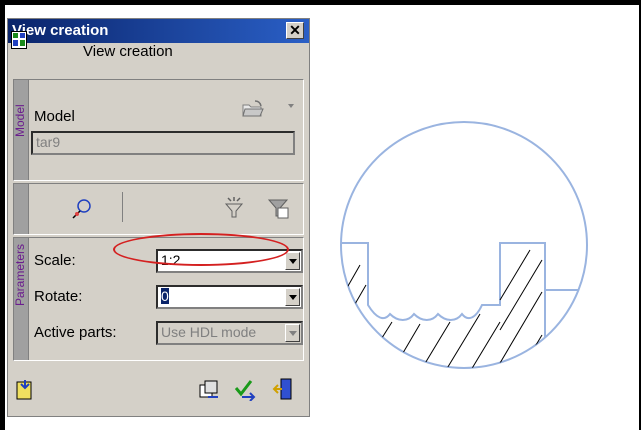 This screenshot has height=430, width=641. I want to click on model-label: Model, so click(54, 116).